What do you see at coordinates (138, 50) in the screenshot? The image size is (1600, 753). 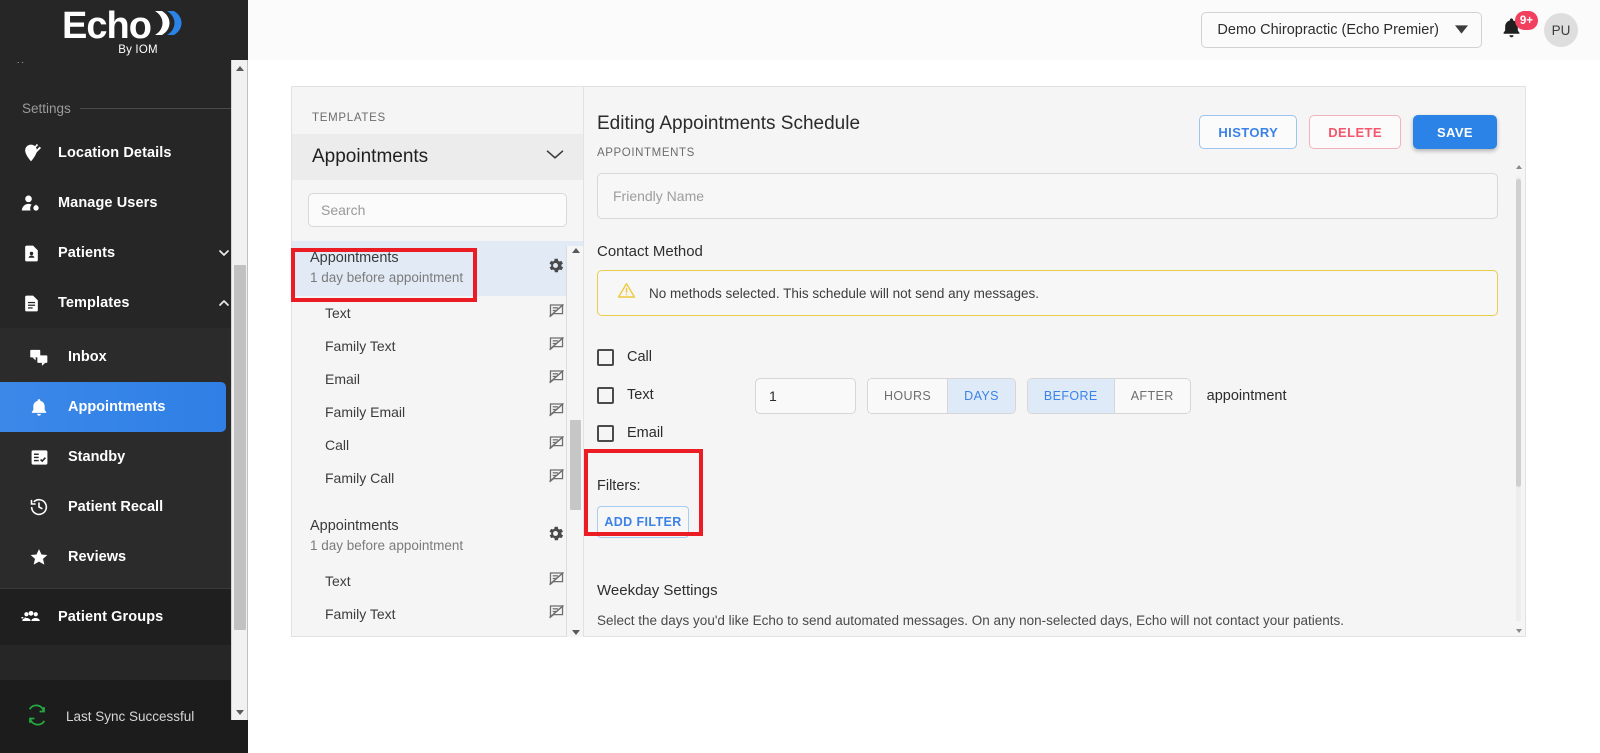 I see `logo-subtitle: By IOM` at bounding box center [138, 50].